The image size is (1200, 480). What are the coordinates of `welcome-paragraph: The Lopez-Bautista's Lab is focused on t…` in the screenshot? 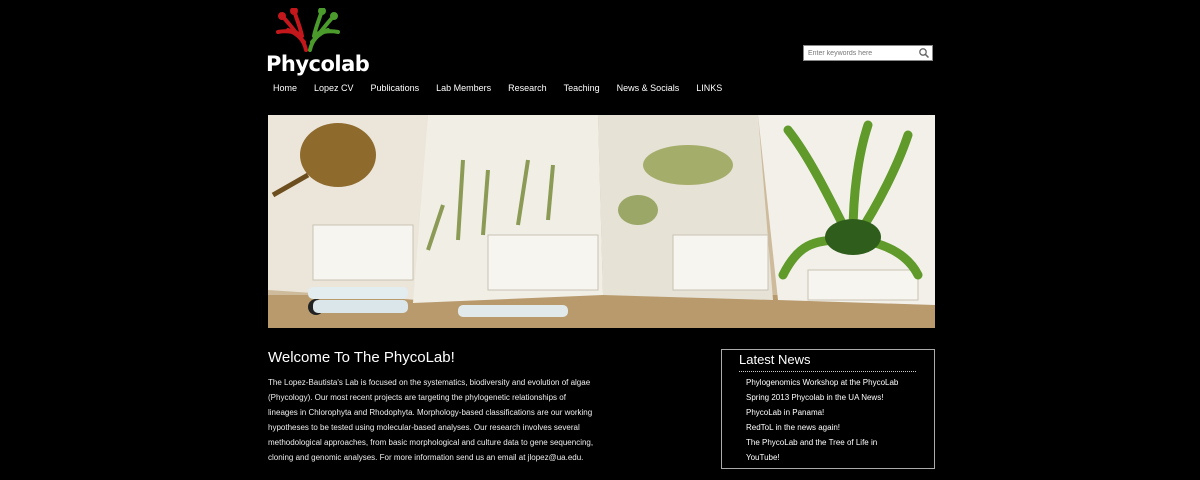 It's located at (448, 420).